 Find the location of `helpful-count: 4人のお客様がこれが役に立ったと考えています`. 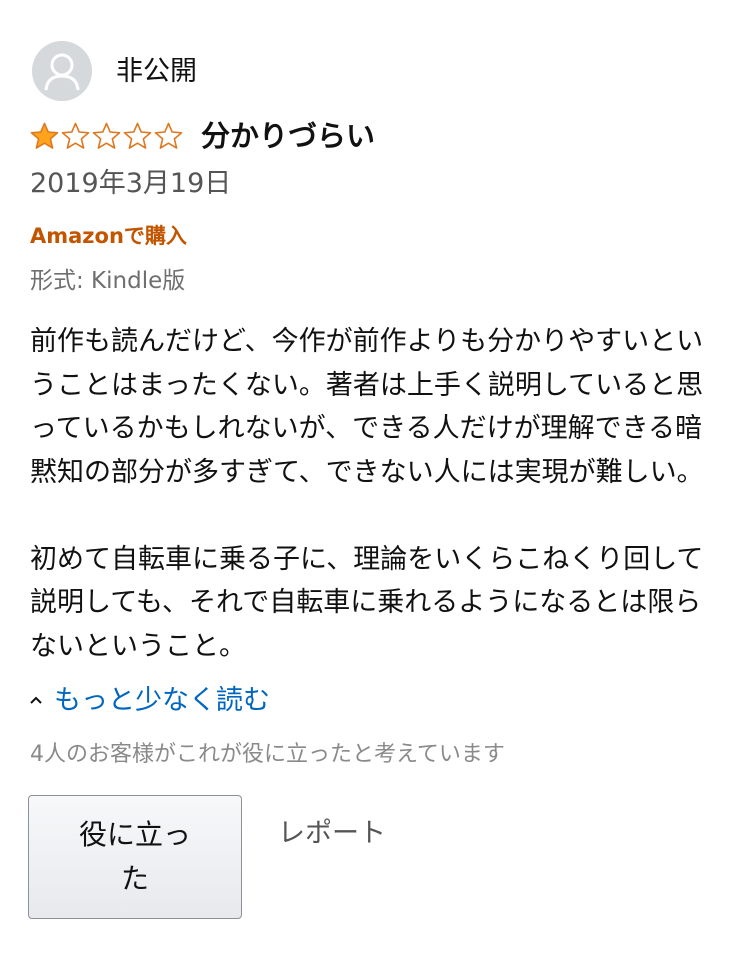

helpful-count: 4人のお客様がこれが役に立ったと考えています is located at coordinates (267, 754).